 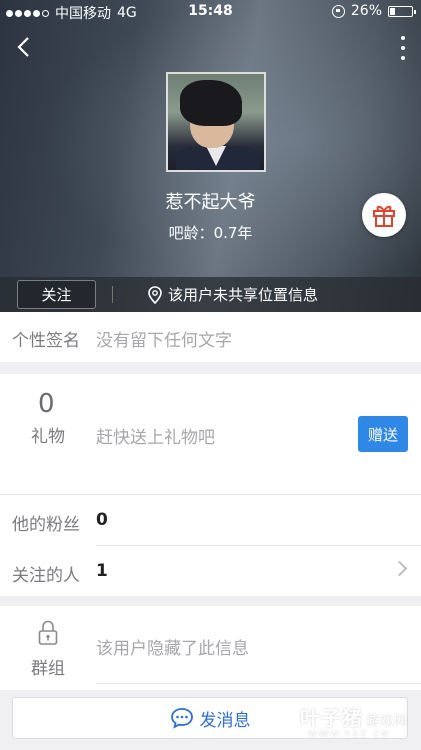 I want to click on follow-button: 关注, so click(x=56, y=294).